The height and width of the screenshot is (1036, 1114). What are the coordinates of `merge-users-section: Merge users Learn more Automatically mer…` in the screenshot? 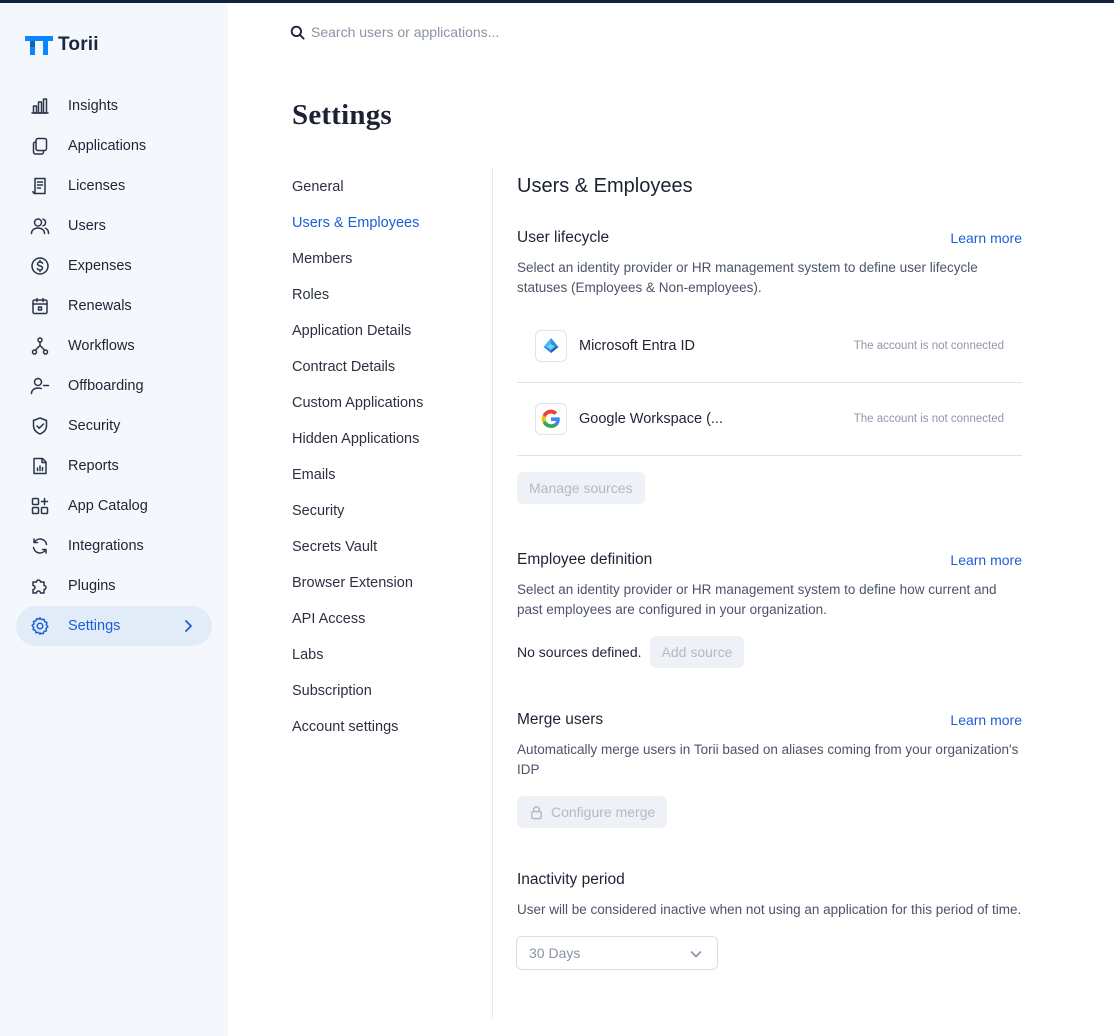 It's located at (769, 768).